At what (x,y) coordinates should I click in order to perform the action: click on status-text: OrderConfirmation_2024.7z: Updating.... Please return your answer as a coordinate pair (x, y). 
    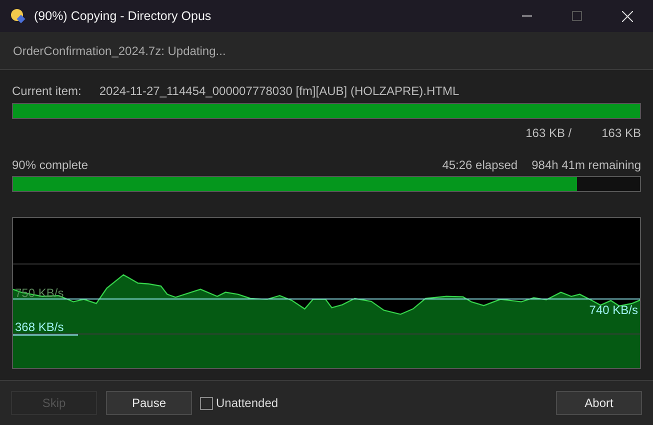
    Looking at the image, I should click on (119, 51).